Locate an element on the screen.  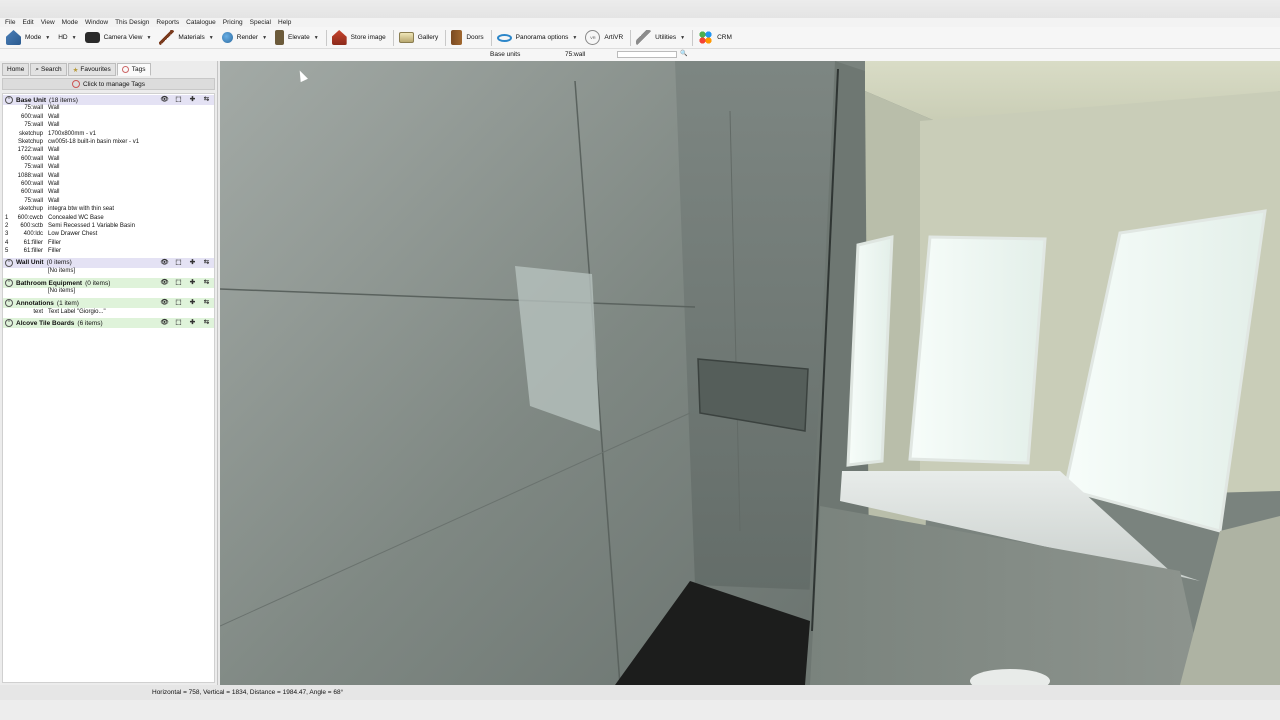
menu-mode: Mode is located at coordinates (70, 22).